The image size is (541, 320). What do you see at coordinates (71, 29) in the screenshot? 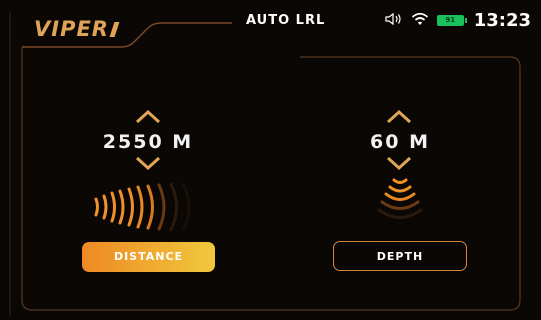
I see `logo-text: VIPER` at bounding box center [71, 29].